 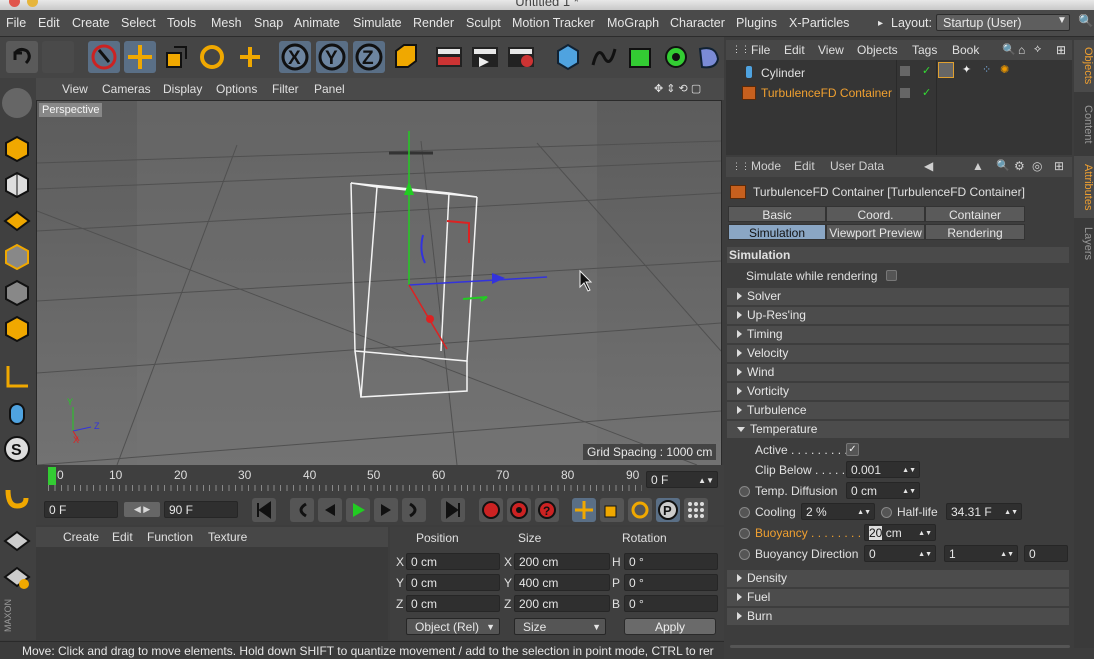 I want to click on next-key-button, so click(x=414, y=510).